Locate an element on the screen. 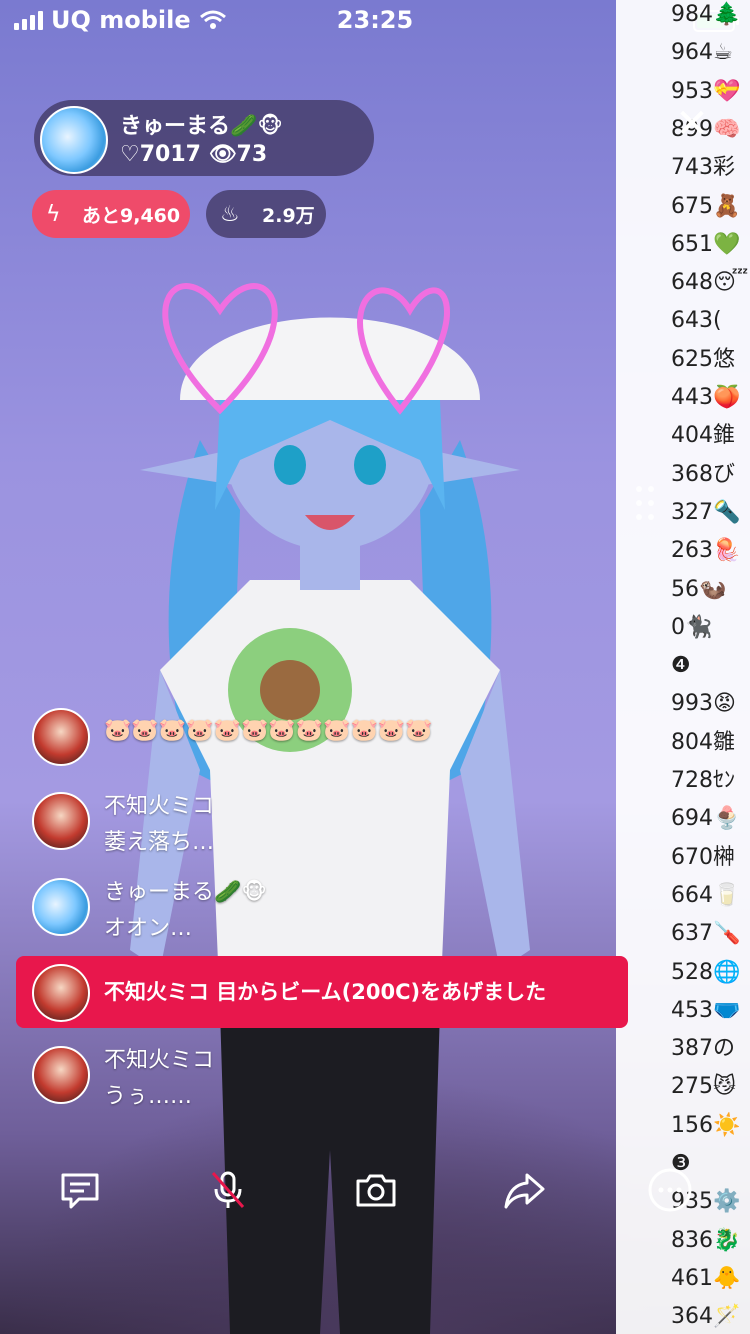  ranking-row: 156☀️ is located at coordinates (705, 1126).